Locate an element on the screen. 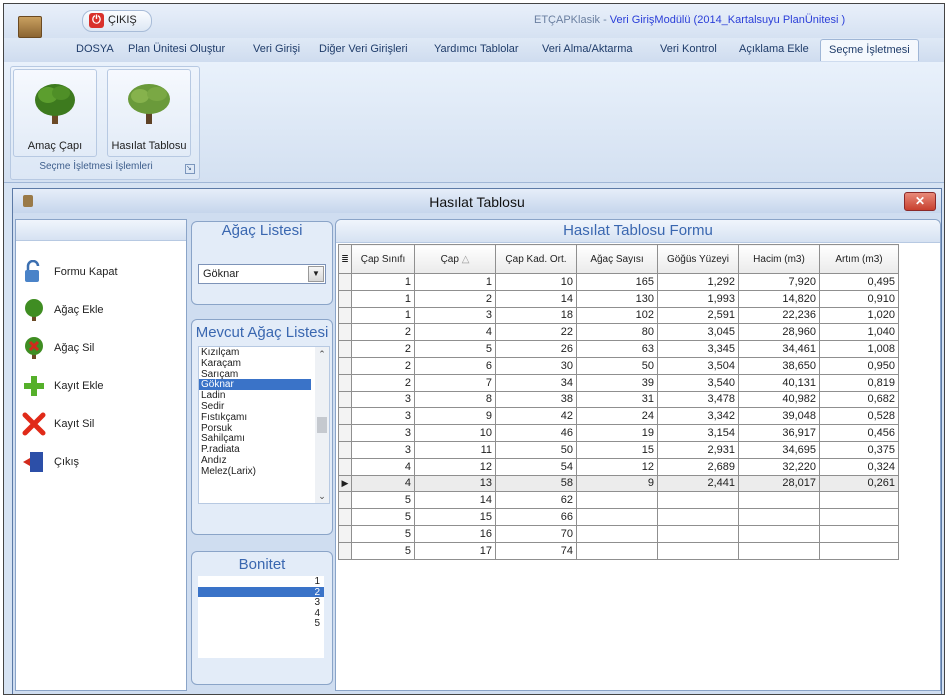 This screenshot has width=948, height=697. table-cell: 9 is located at coordinates (617, 483).